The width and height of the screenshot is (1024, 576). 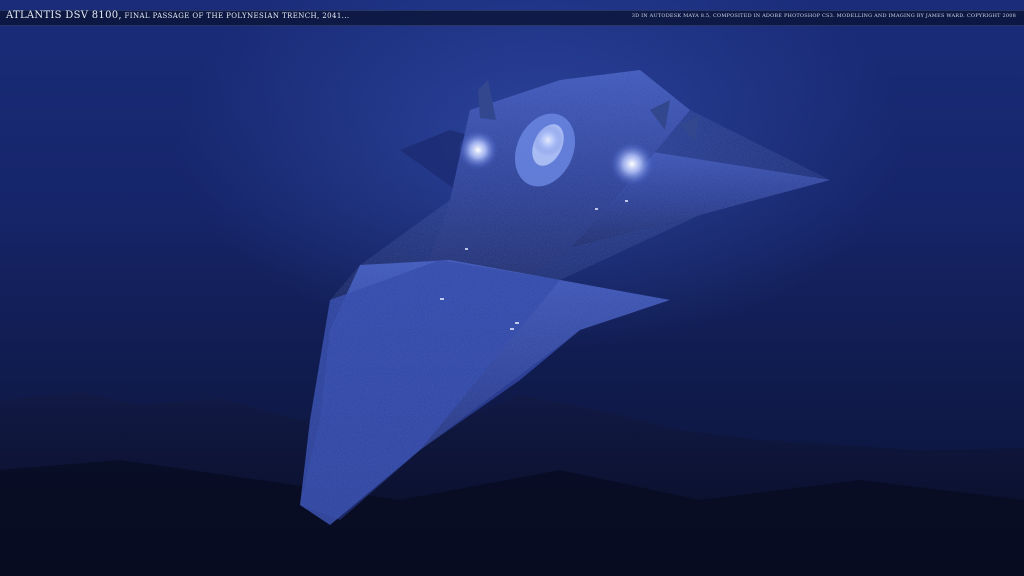 What do you see at coordinates (64, 15) in the screenshot?
I see `title-main: ATLANTIS DSV 8100,` at bounding box center [64, 15].